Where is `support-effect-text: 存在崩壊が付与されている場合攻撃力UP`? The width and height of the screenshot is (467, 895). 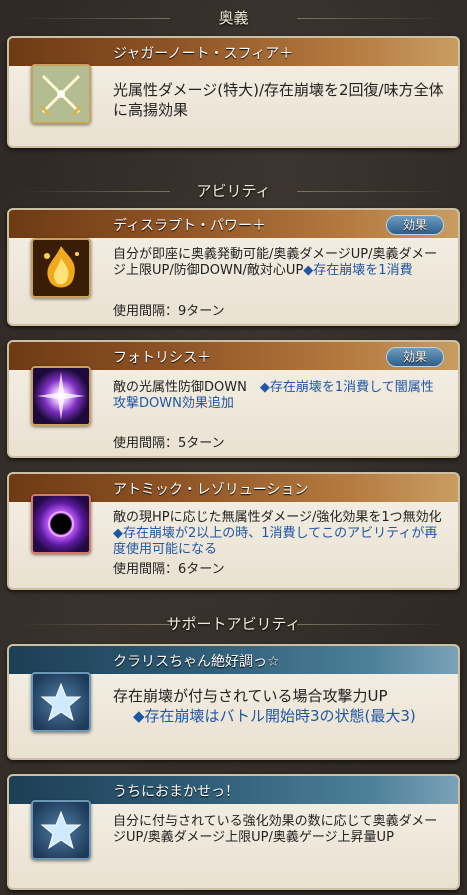 support-effect-text: 存在崩壊が付与されている場合攻撃力UP is located at coordinates (250, 696).